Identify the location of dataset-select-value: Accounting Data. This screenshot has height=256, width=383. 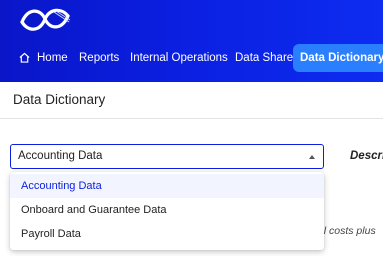
(60, 156).